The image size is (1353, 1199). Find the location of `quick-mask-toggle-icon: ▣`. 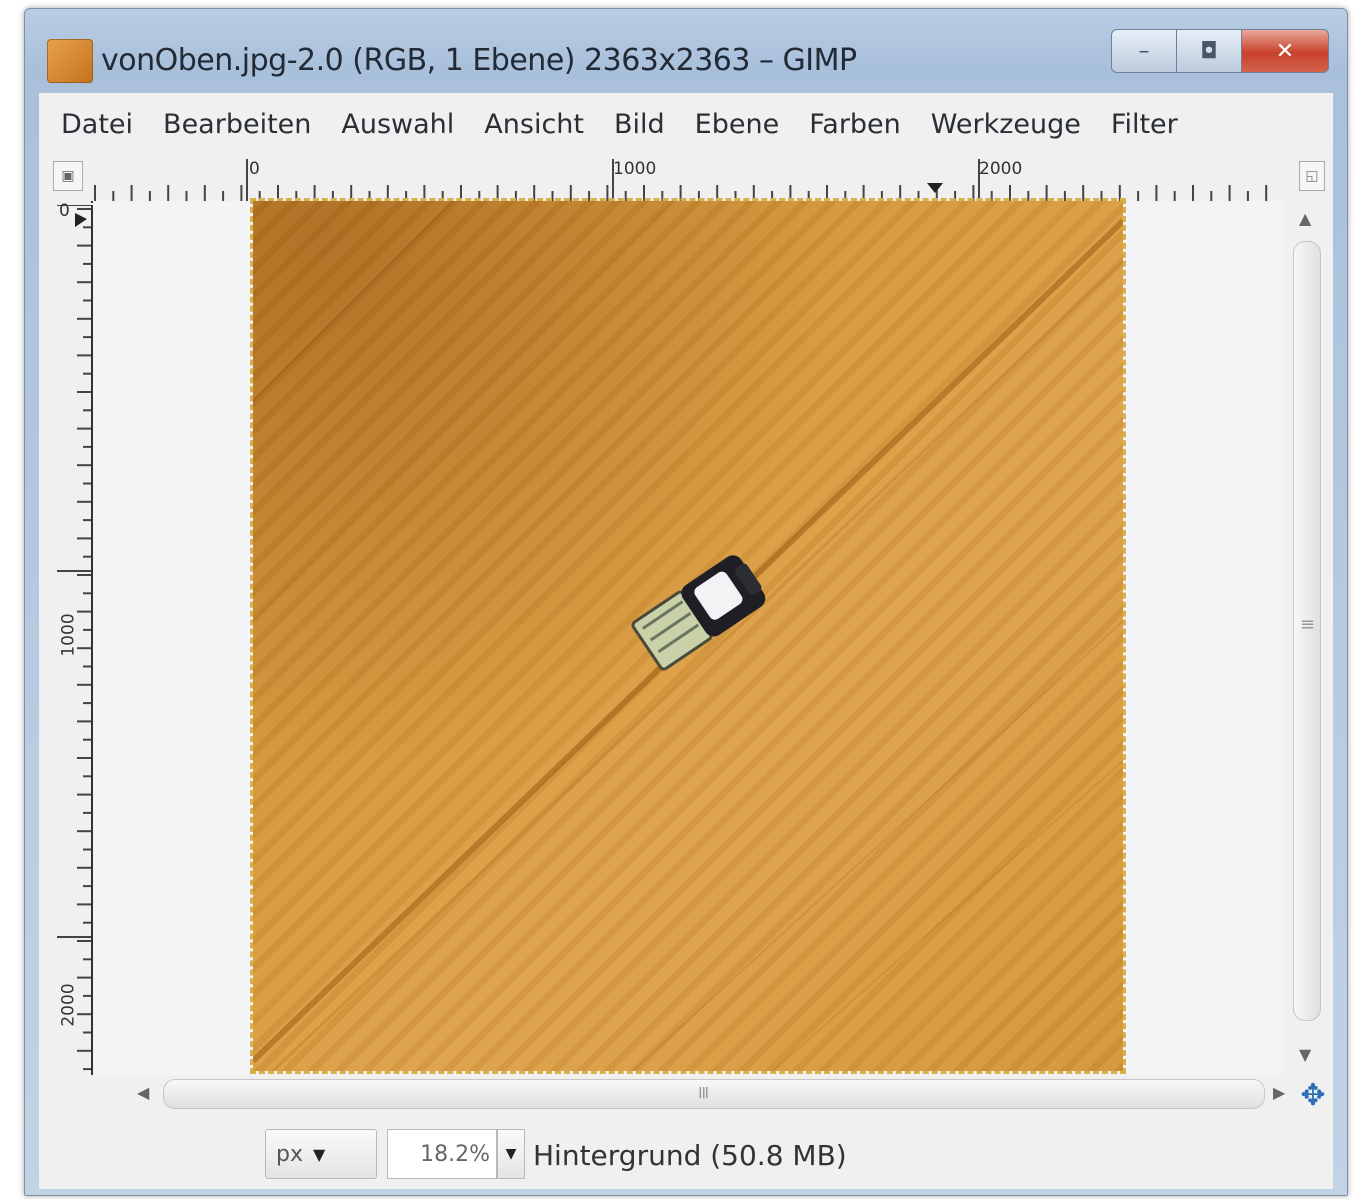

quick-mask-toggle-icon: ▣ is located at coordinates (68, 176).